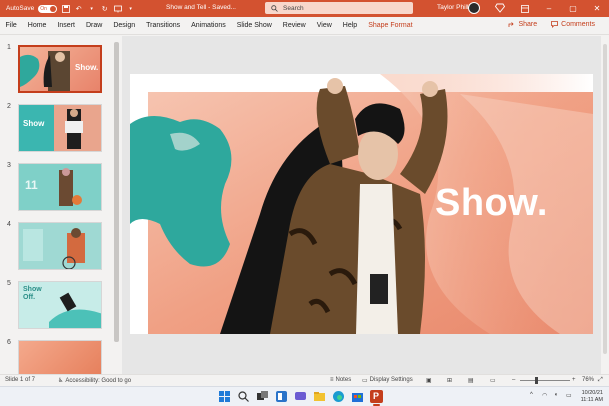 The height and width of the screenshot is (406, 609). What do you see at coordinates (66, 26) in the screenshot?
I see `tab-insert: Insert` at bounding box center [66, 26].